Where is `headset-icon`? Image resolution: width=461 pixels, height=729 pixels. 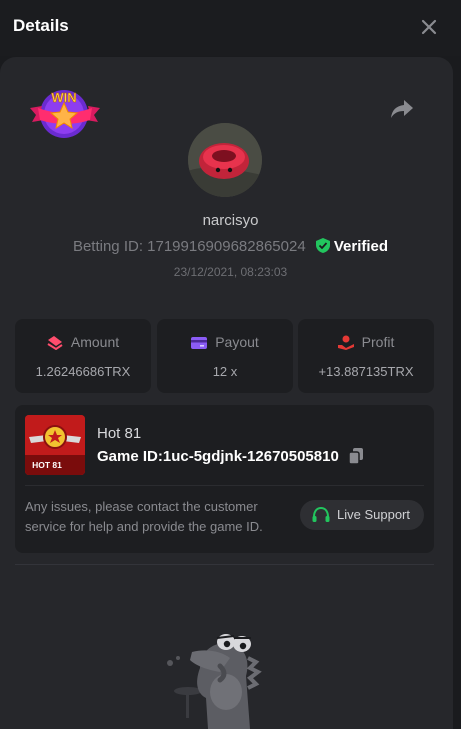 headset-icon is located at coordinates (321, 514).